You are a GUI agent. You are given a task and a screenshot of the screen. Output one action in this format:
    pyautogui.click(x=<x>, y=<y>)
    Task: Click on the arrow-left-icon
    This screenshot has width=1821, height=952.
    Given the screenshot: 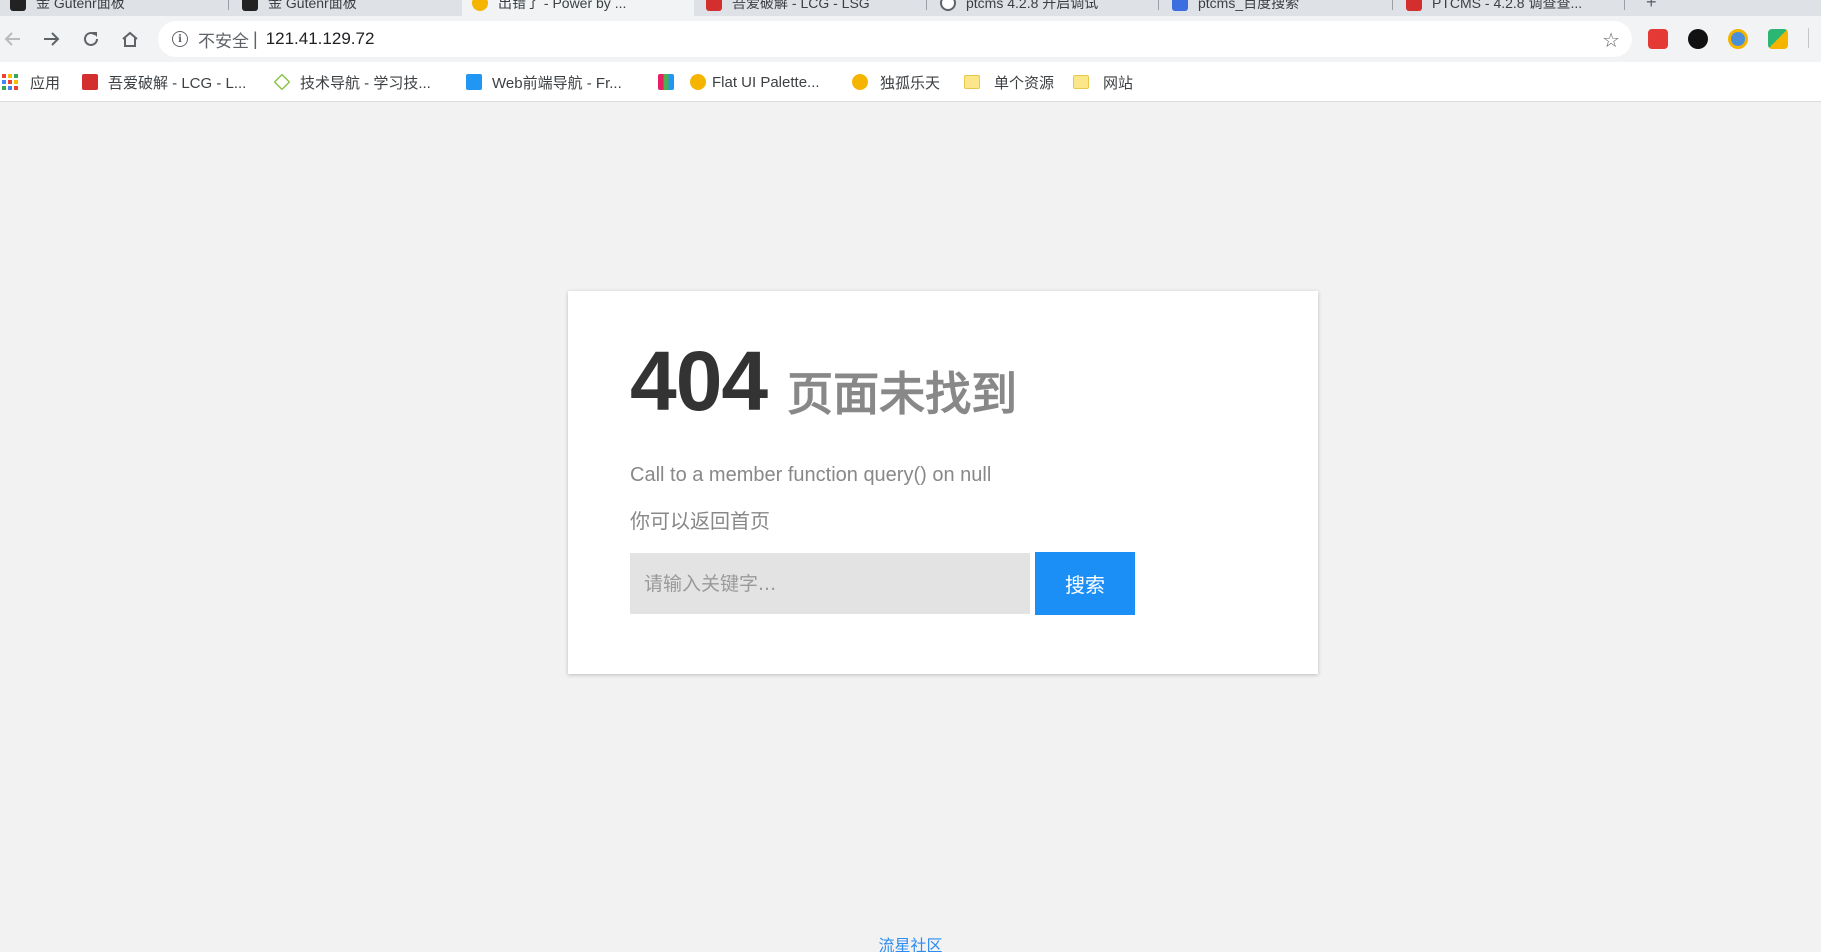 What is the action you would take?
    pyautogui.click(x=12, y=39)
    